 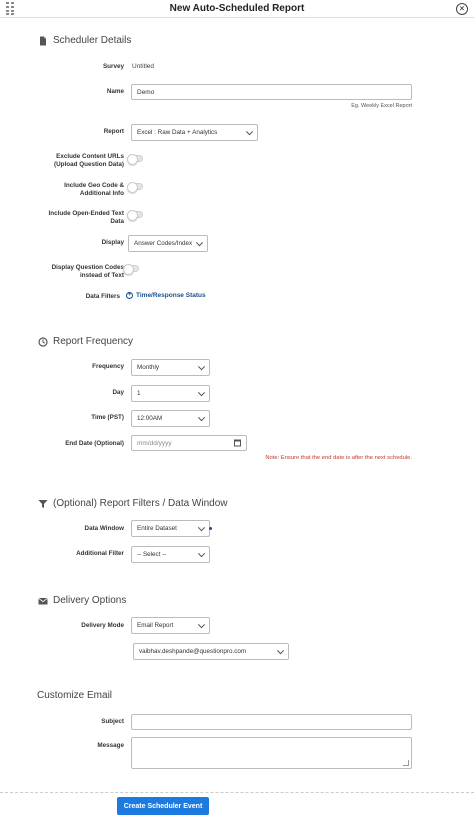 I want to click on name-input: Demo, so click(x=271, y=92).